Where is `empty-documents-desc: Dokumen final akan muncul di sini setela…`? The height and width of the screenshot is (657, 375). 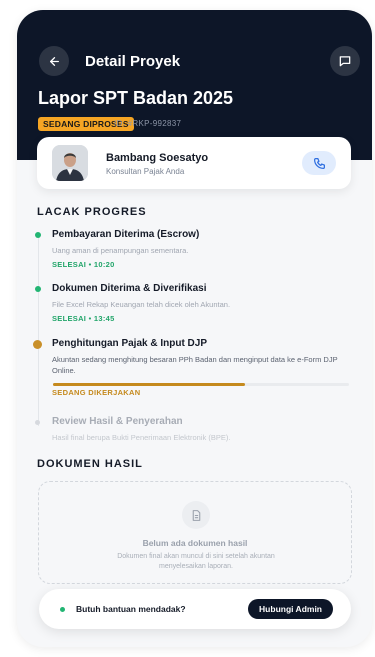 empty-documents-desc: Dokumen final akan muncul di sini setela… is located at coordinates (196, 561).